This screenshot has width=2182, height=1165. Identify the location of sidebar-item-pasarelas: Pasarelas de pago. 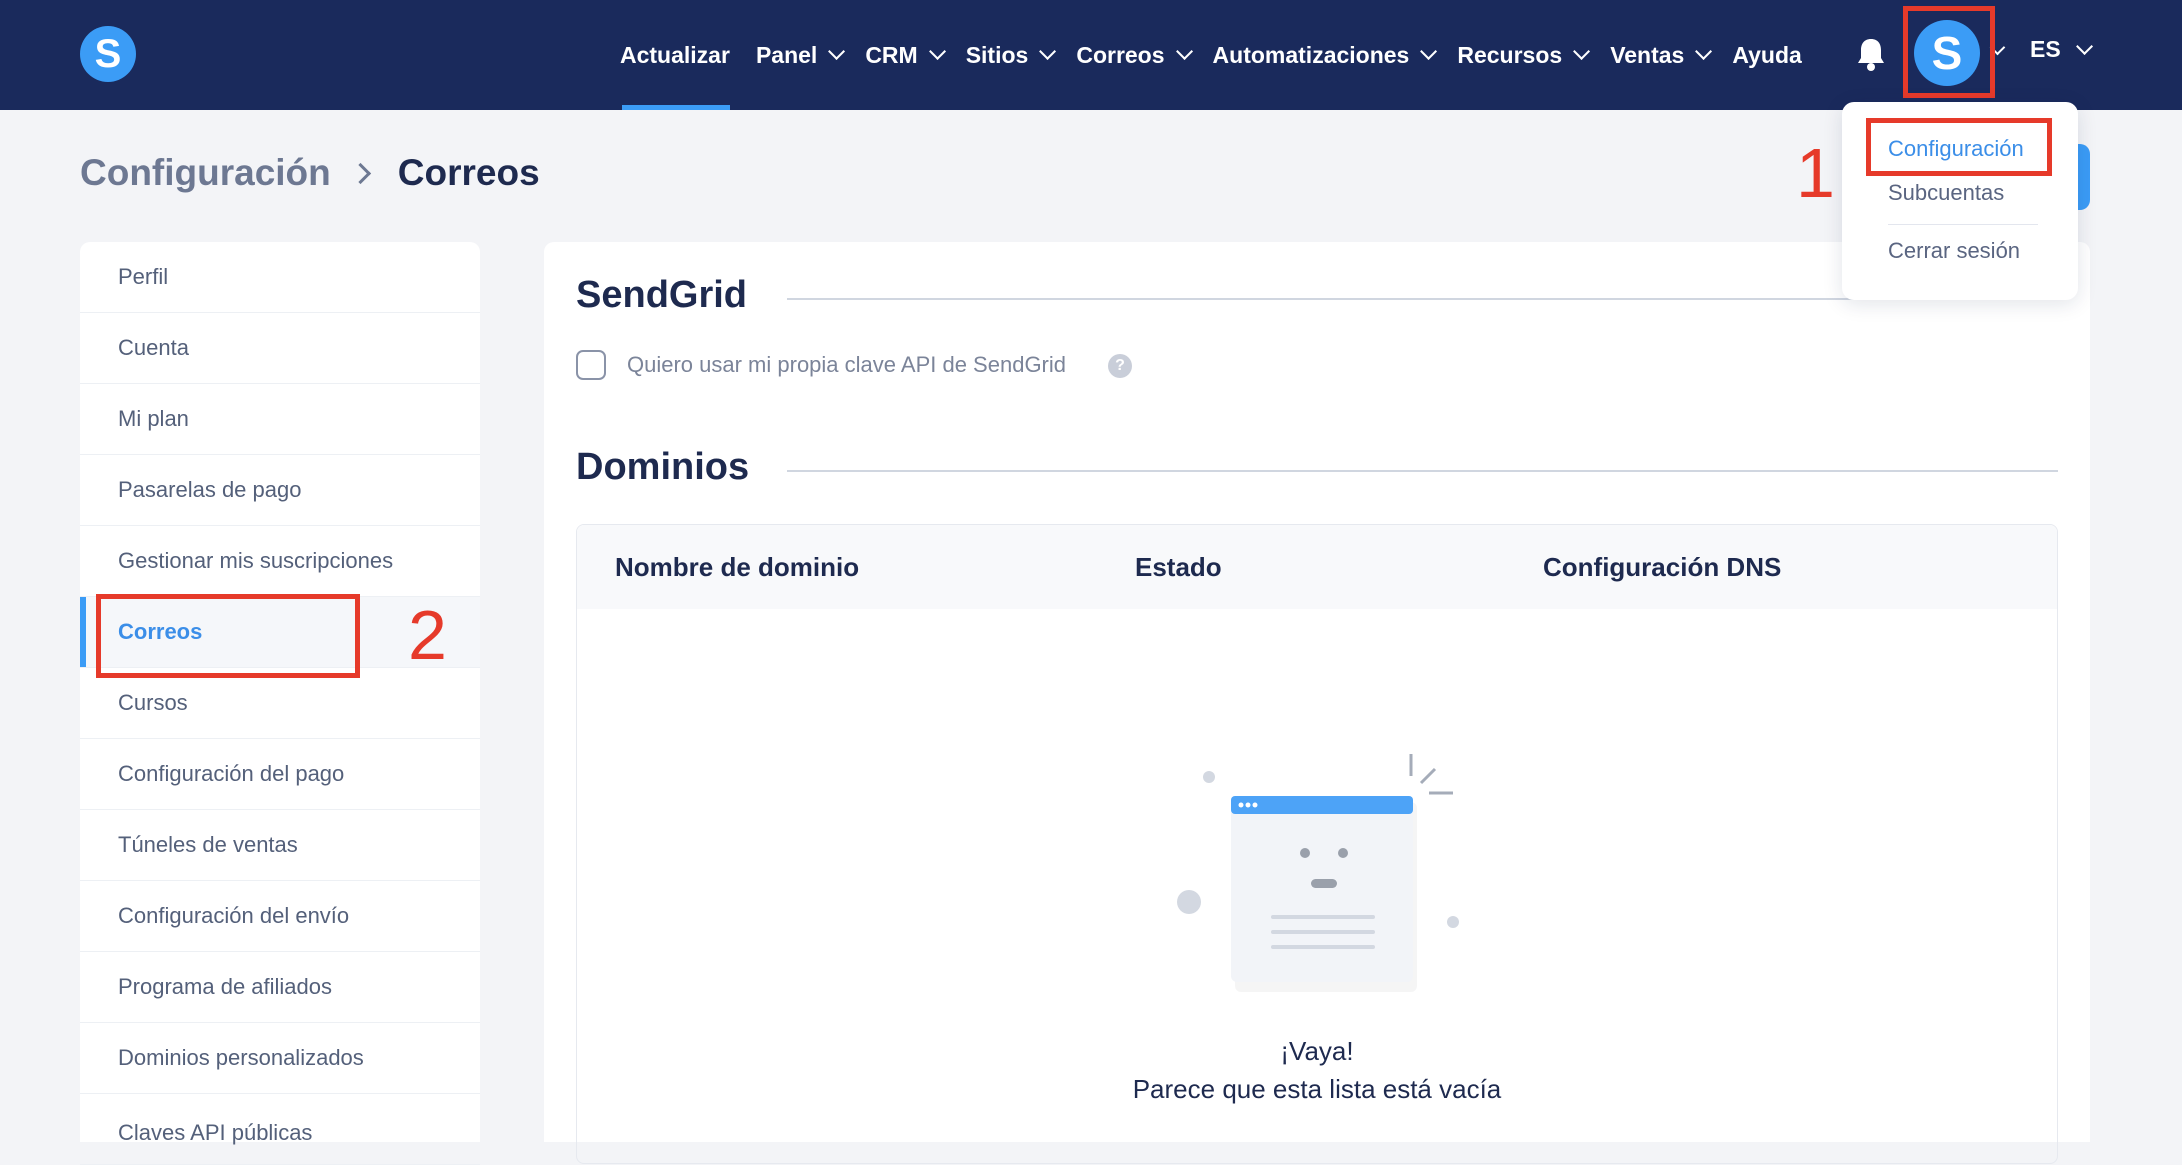
(280, 490).